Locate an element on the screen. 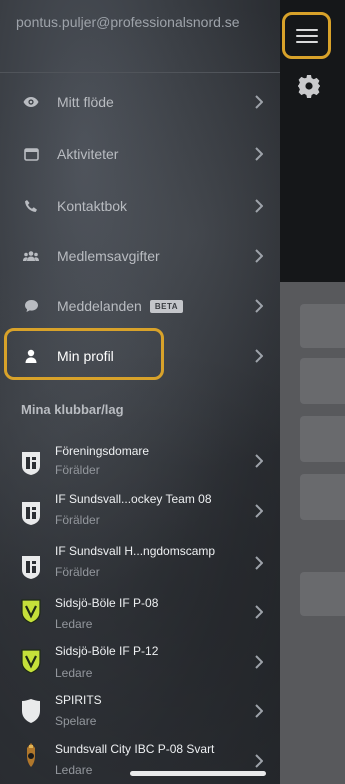  highlight-box is located at coordinates (84, 354).